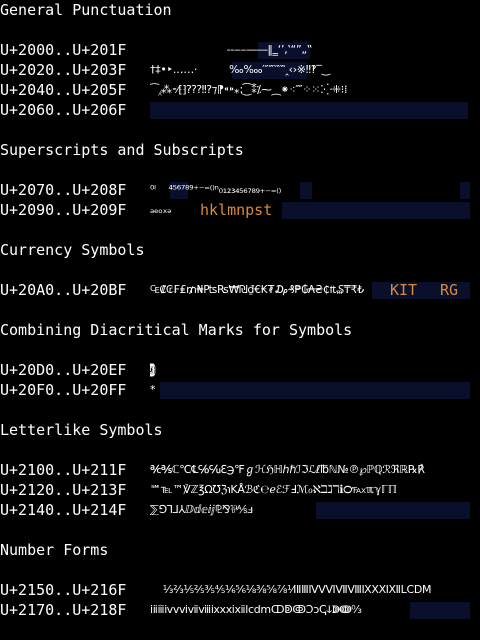 Image resolution: width=480 pixels, height=640 pixels. Describe the element at coordinates (310, 110) in the screenshot. I see `glyph-row` at that location.